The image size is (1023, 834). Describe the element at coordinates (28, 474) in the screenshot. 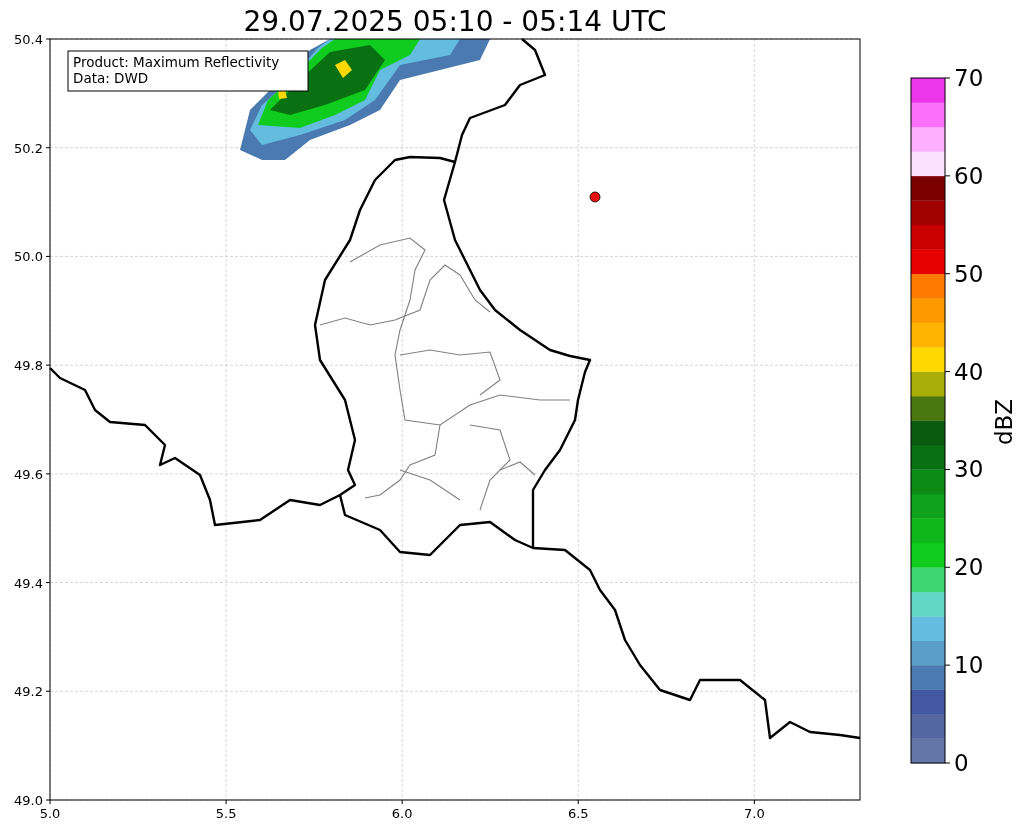

I see `y-axis-tick-label: 49.6` at that location.